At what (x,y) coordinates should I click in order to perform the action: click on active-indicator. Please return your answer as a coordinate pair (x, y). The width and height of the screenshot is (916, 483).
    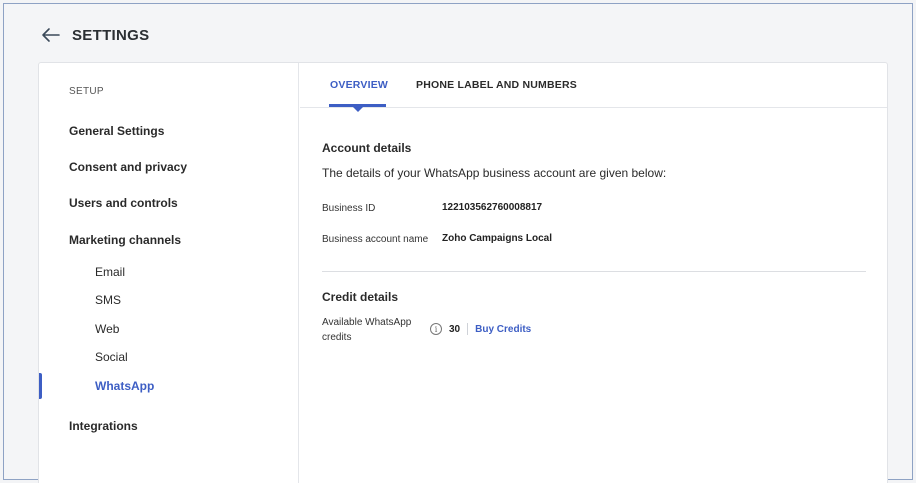
    Looking at the image, I should click on (40, 386).